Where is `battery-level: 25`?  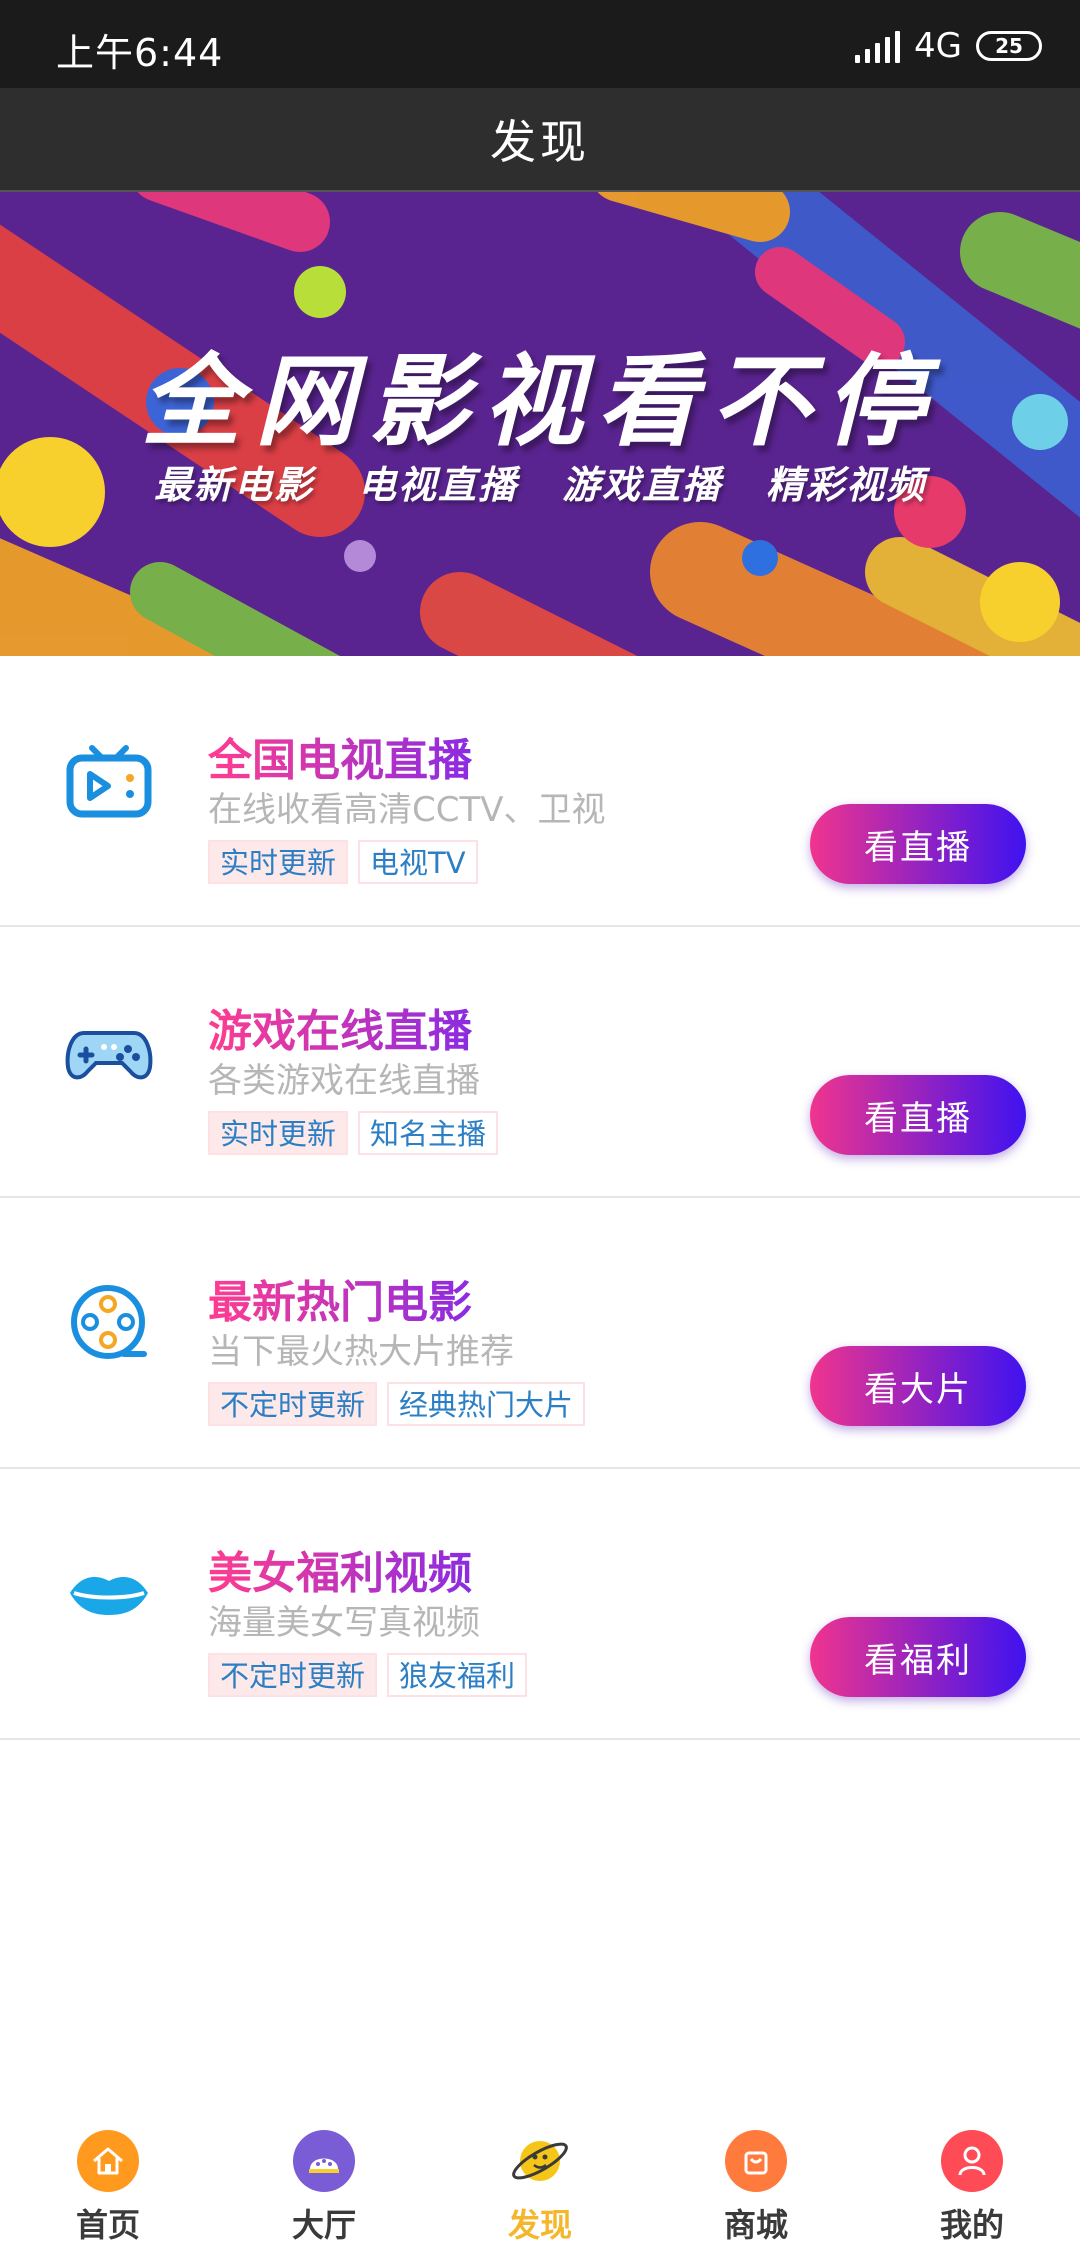
battery-level: 25 is located at coordinates (1009, 46).